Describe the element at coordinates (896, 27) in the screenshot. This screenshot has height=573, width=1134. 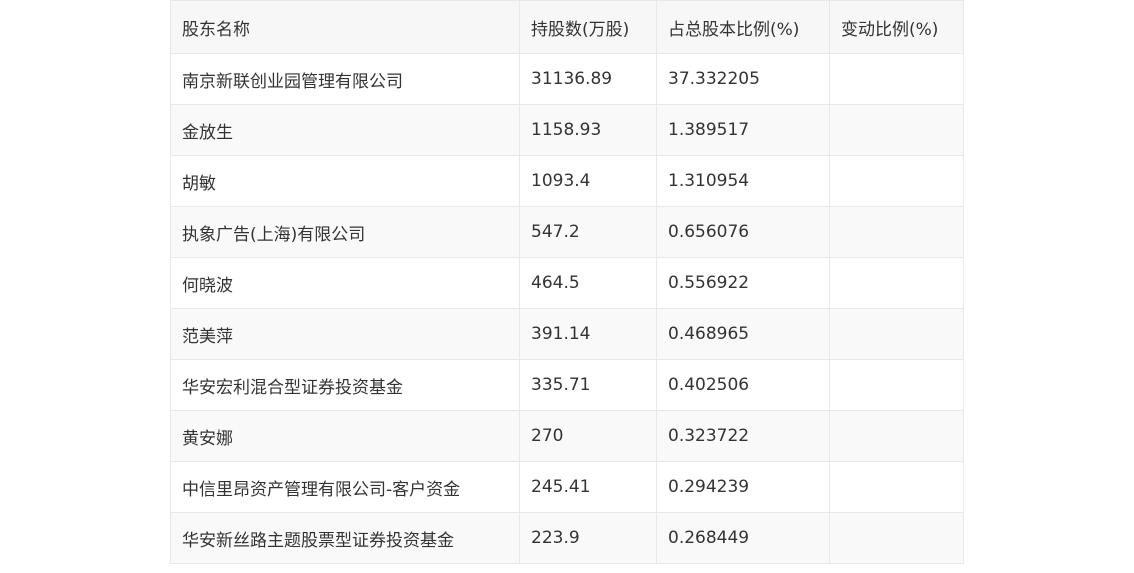
I see `header-change-ratio: 变动比例(%)` at that location.